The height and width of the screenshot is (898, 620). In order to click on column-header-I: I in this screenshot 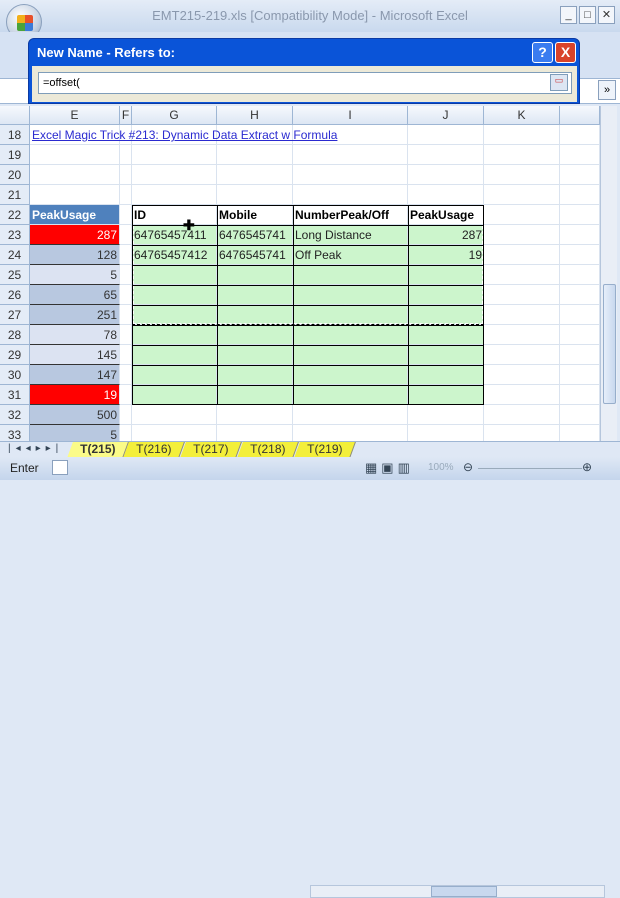, I will do `click(350, 115)`.